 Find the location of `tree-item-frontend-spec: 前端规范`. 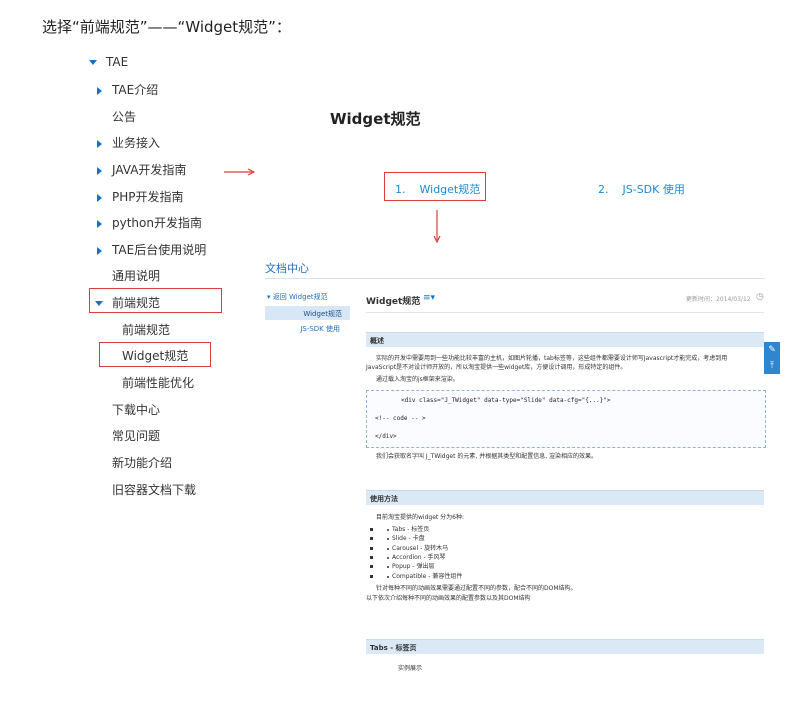

tree-item-frontend-spec: 前端规范 is located at coordinates (127, 302).